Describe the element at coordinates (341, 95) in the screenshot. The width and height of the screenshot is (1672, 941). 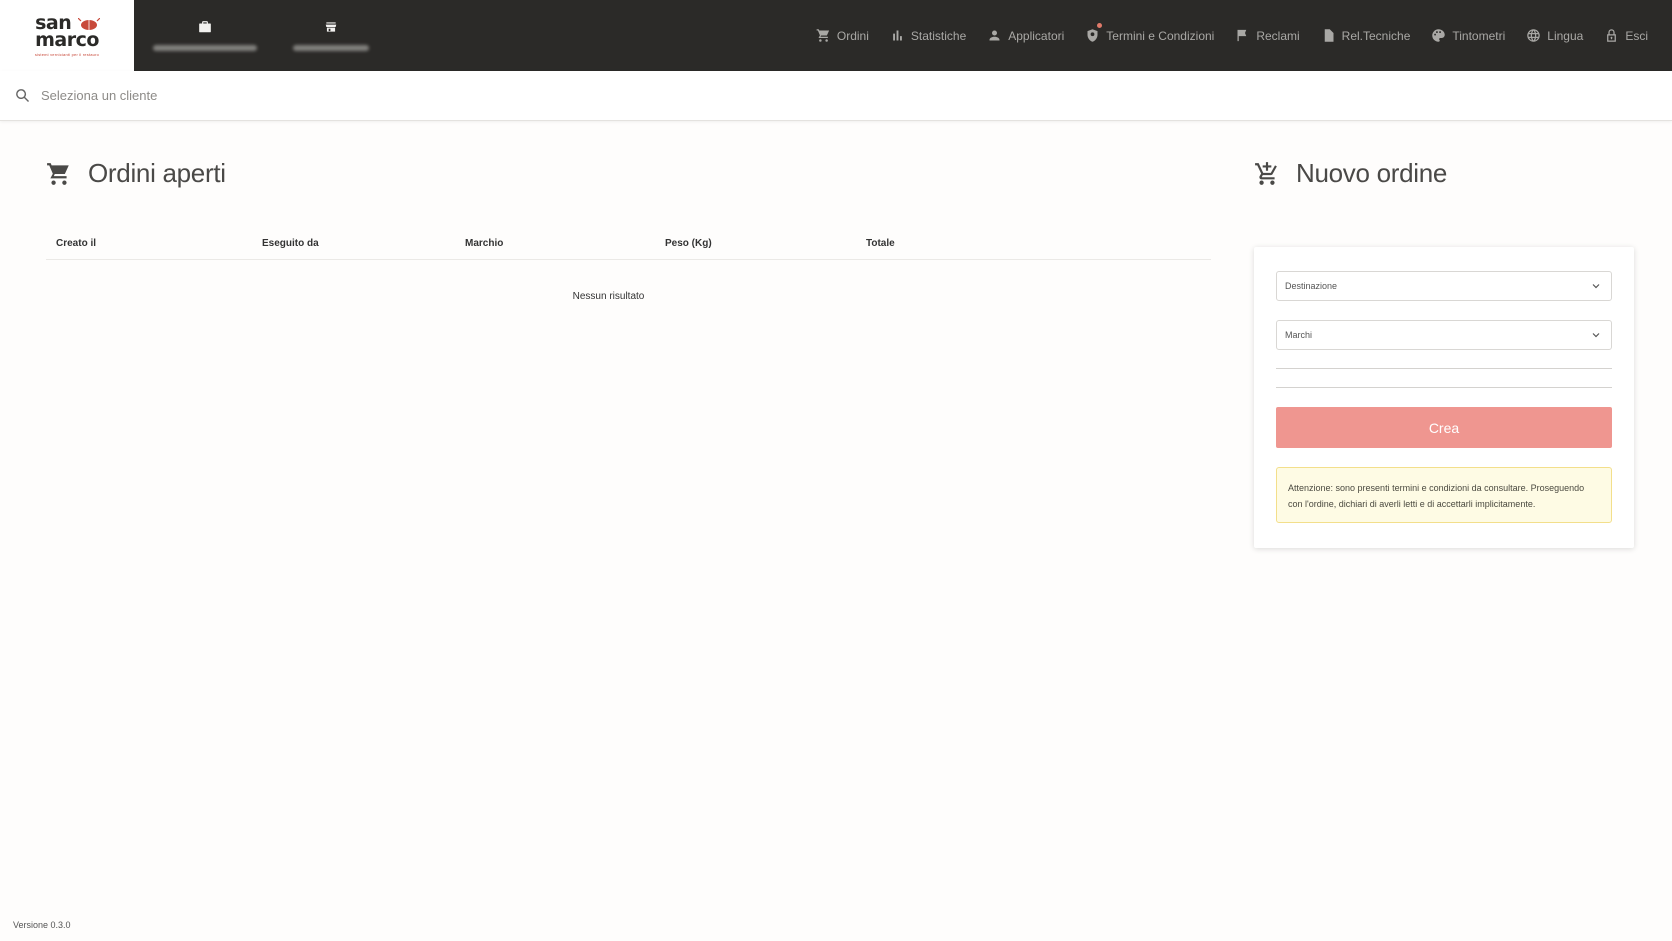
I see `client-search-input` at that location.